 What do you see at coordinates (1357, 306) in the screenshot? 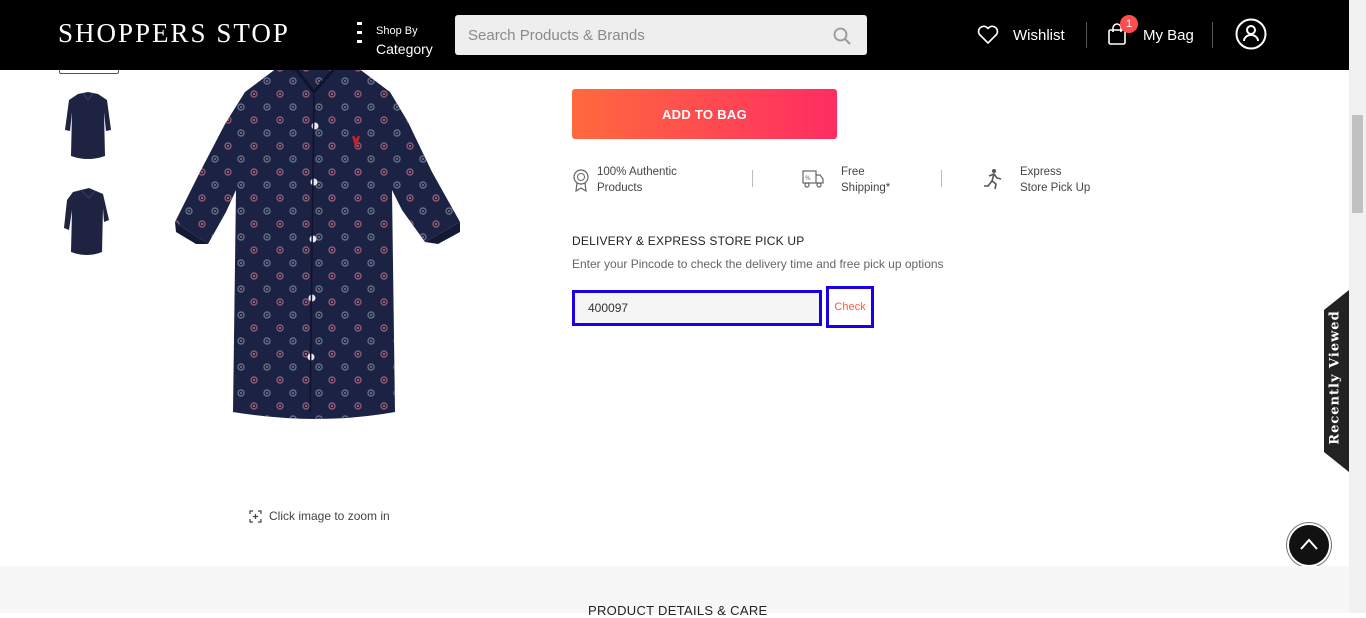
I see `page-scrollbar` at bounding box center [1357, 306].